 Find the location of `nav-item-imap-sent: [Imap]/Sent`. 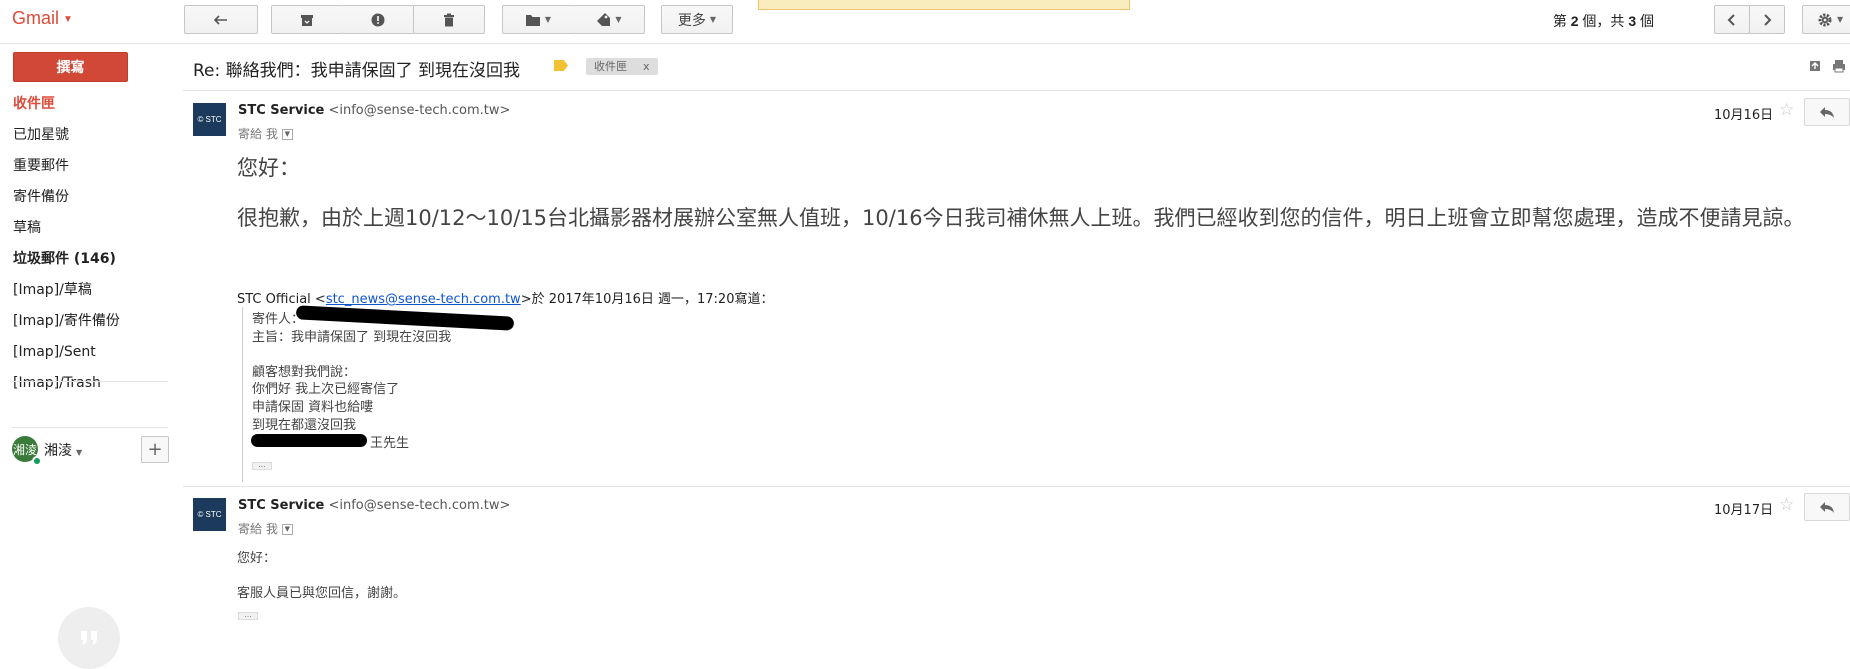

nav-item-imap-sent: [Imap]/Sent is located at coordinates (54, 352).